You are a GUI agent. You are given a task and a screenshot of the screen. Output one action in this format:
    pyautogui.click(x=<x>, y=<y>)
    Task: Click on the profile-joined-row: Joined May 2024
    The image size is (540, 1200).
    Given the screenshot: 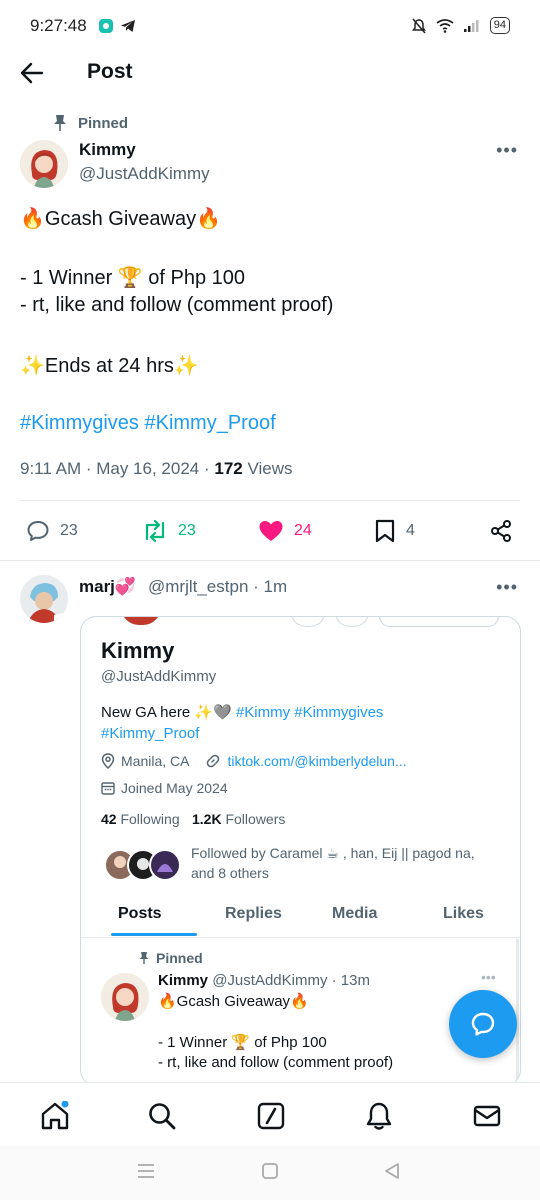 What is the action you would take?
    pyautogui.click(x=164, y=788)
    